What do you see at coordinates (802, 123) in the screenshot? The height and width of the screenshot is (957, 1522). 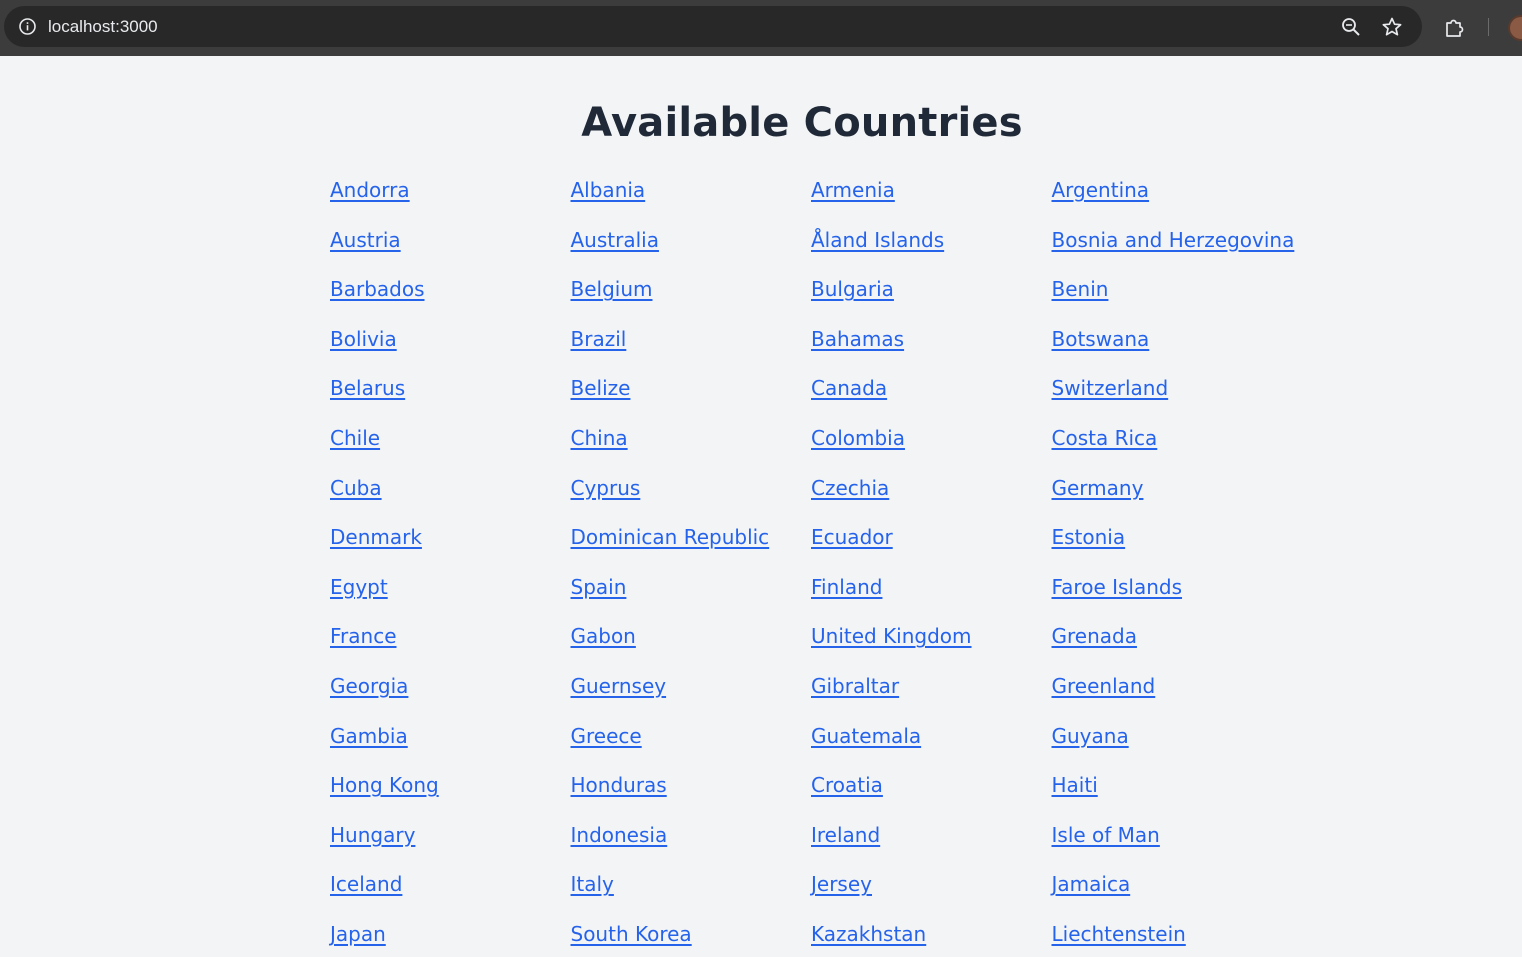 I see `page-title: Available Countries` at bounding box center [802, 123].